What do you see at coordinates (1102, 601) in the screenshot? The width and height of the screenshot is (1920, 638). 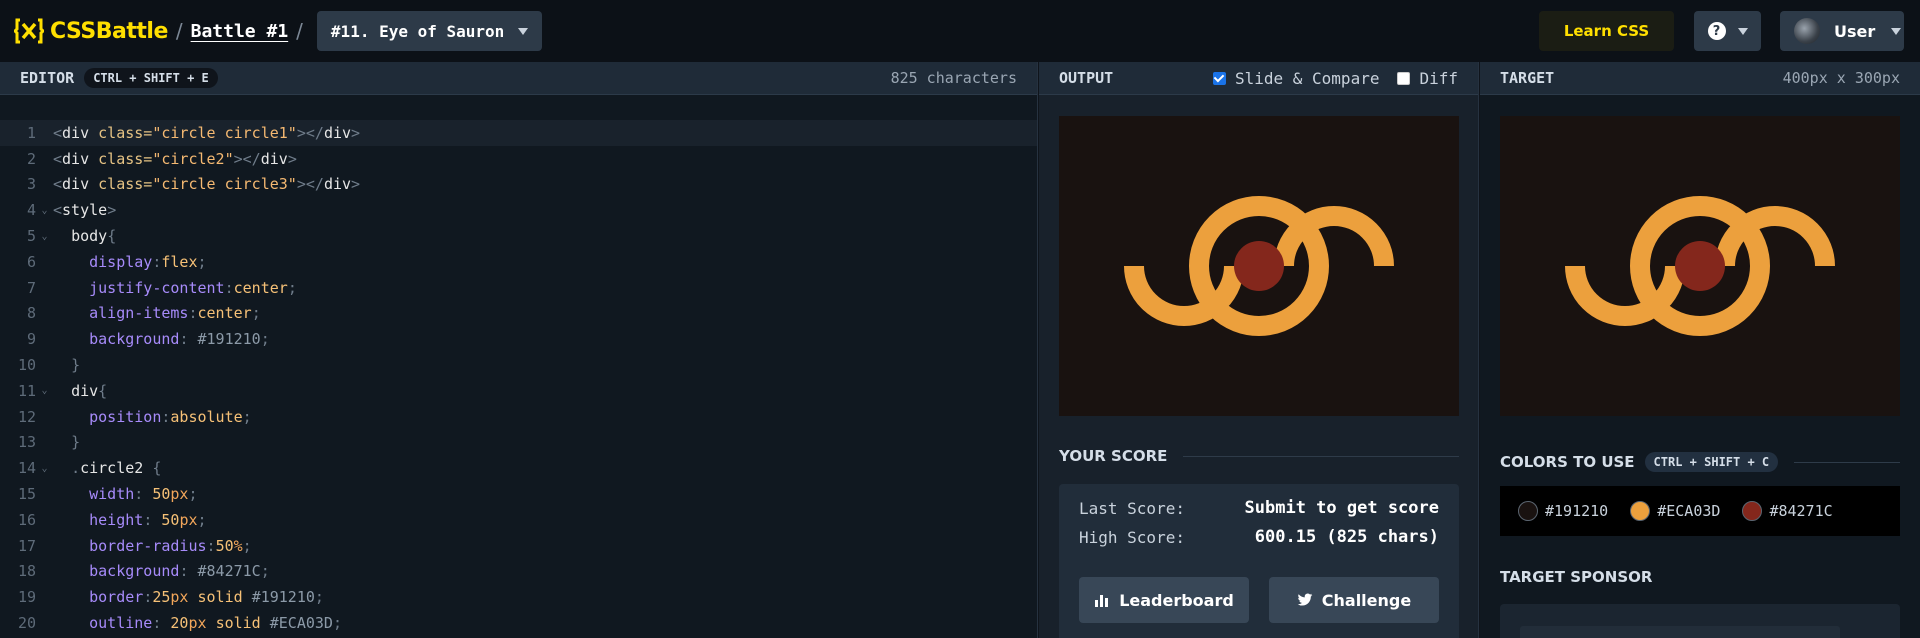 I see `bar-chart-icon` at bounding box center [1102, 601].